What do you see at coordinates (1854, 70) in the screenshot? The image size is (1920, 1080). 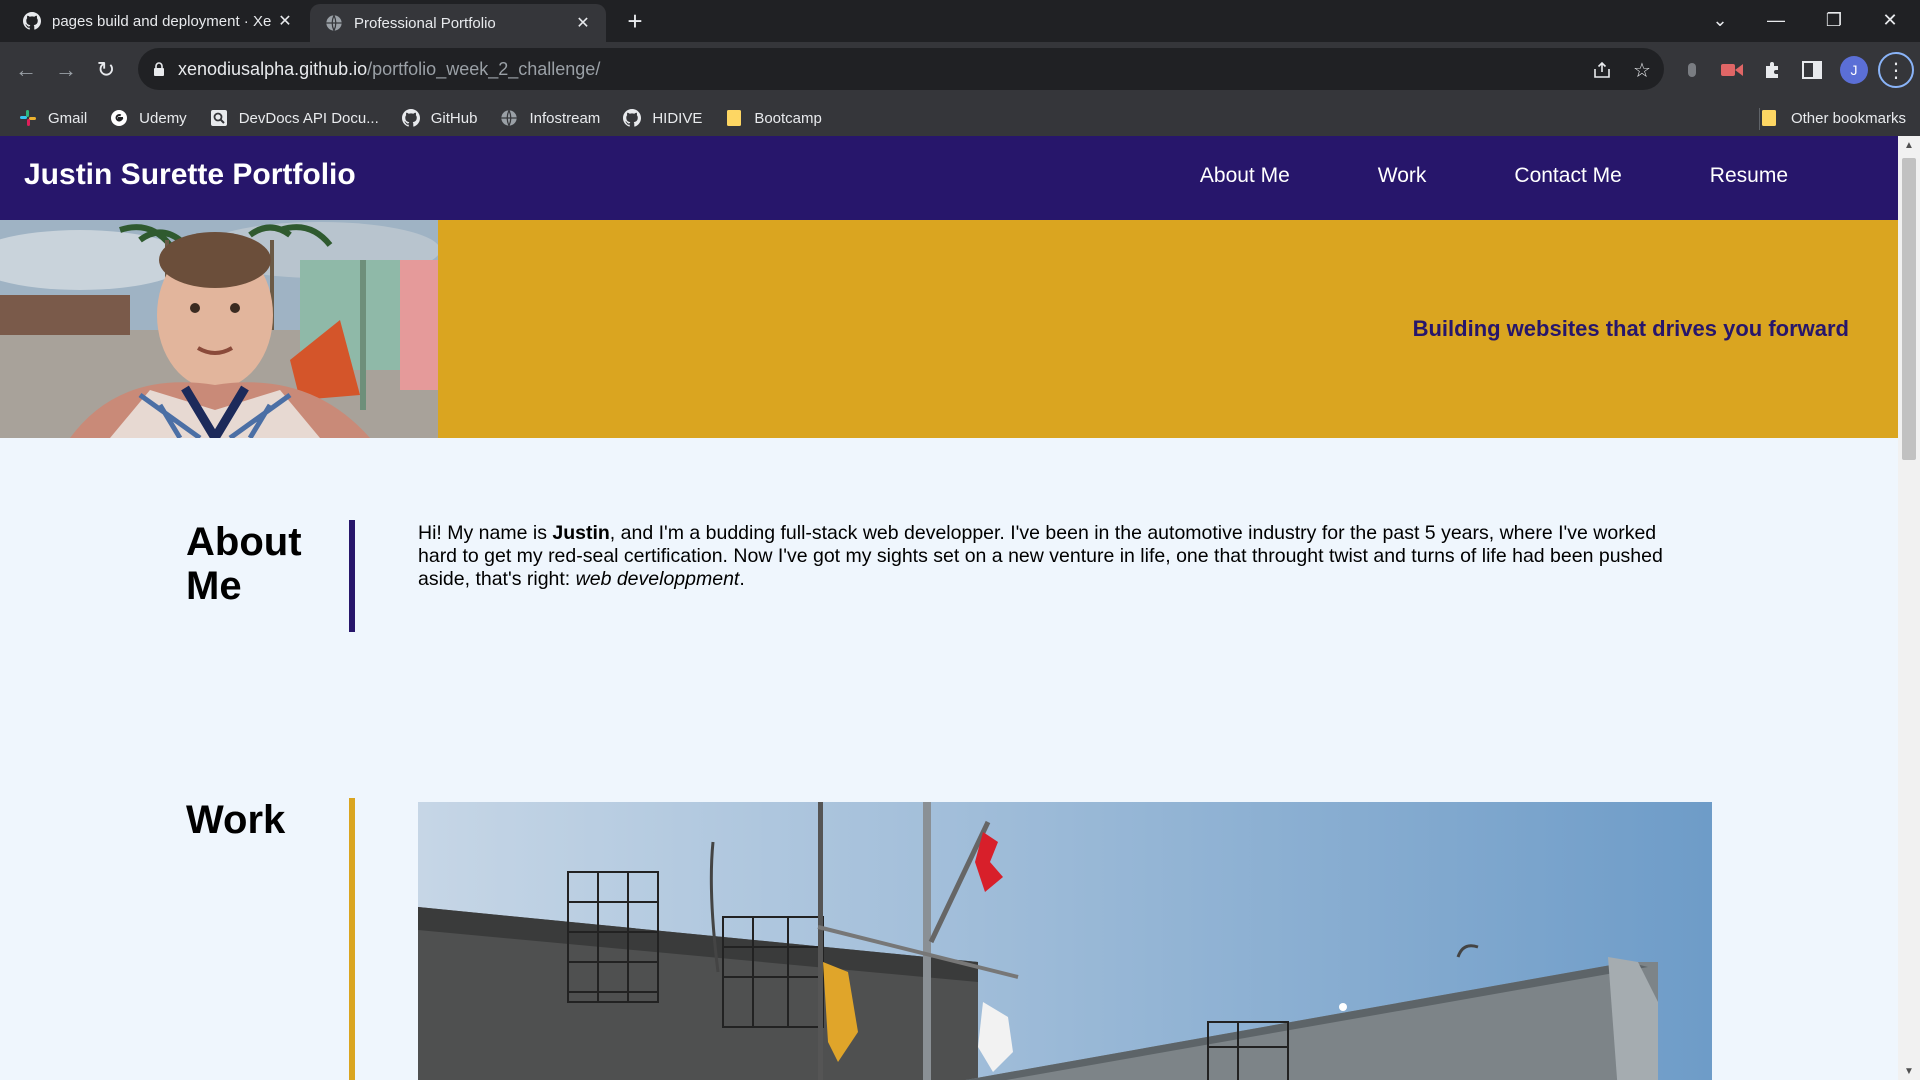 I see `profile-avatar: J` at bounding box center [1854, 70].